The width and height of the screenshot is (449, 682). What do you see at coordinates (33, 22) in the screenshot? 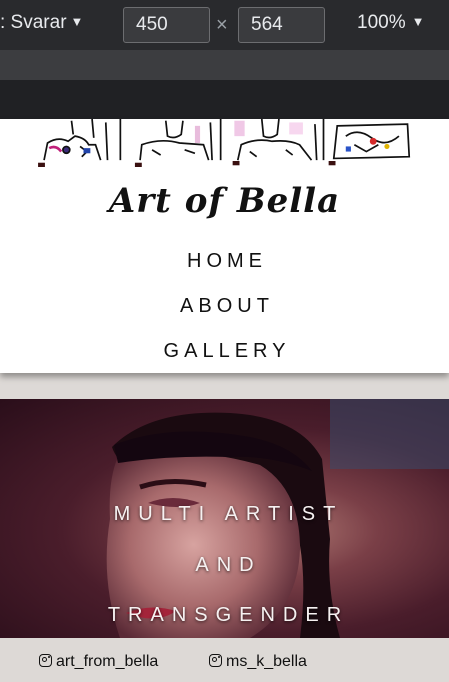
I see `device-label: : Svarar` at bounding box center [33, 22].